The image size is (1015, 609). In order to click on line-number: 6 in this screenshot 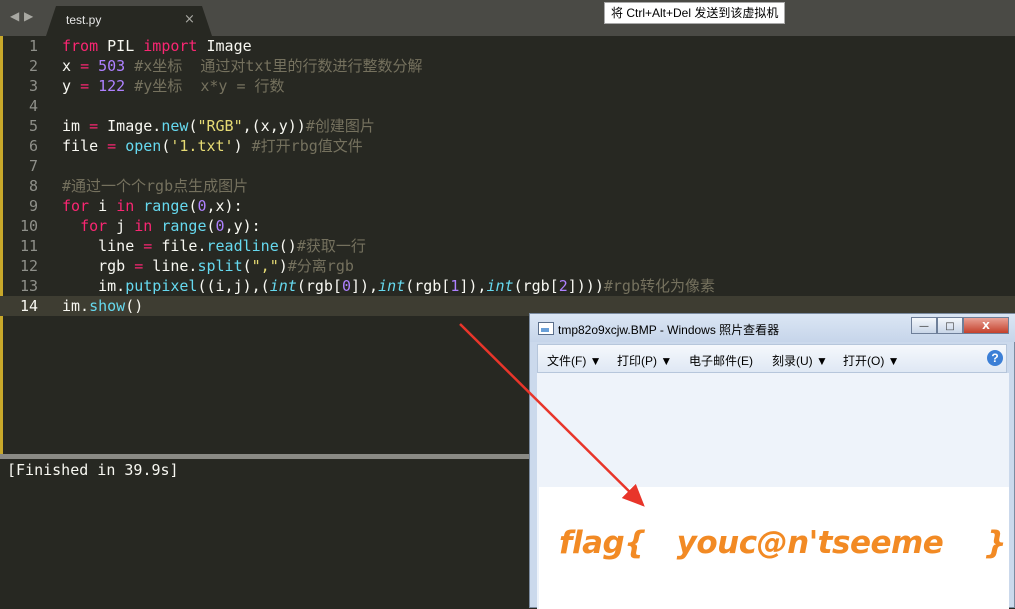, I will do `click(33, 146)`.